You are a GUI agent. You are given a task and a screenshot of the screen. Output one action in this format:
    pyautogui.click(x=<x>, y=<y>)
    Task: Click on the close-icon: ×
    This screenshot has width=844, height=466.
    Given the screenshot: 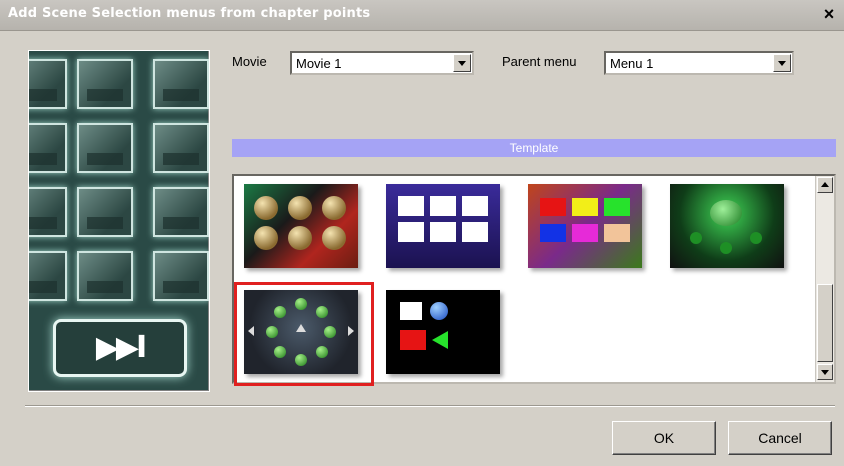 What is the action you would take?
    pyautogui.click(x=829, y=14)
    